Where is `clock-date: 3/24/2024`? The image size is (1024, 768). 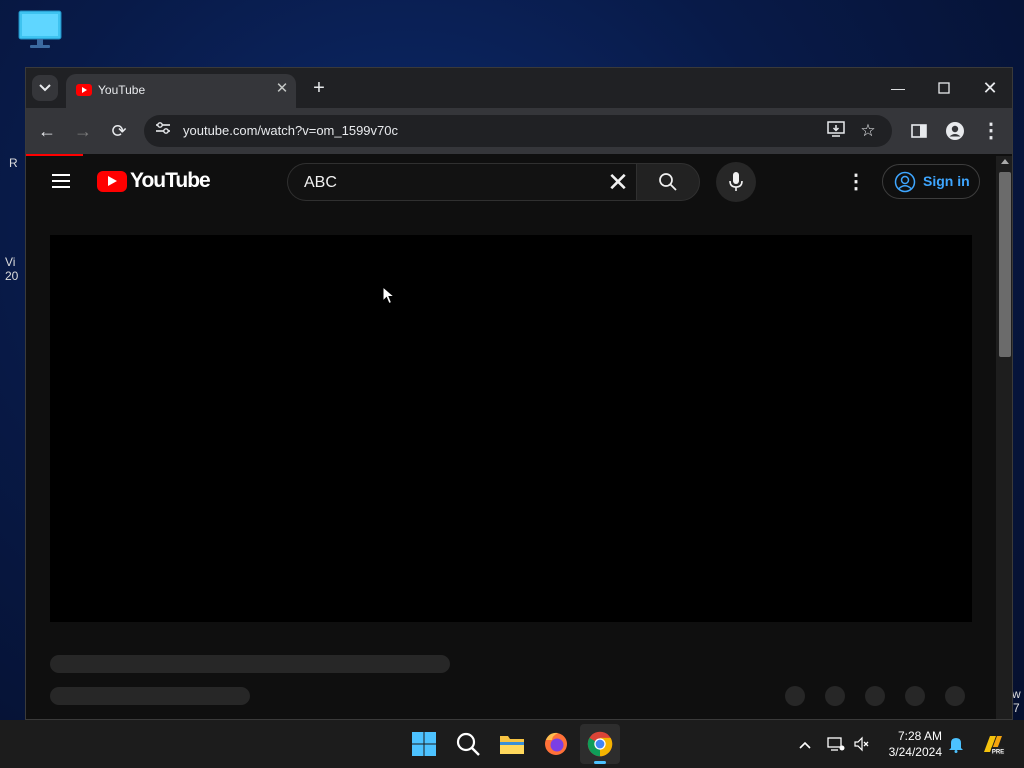
clock-date: 3/24/2024 is located at coordinates (915, 752).